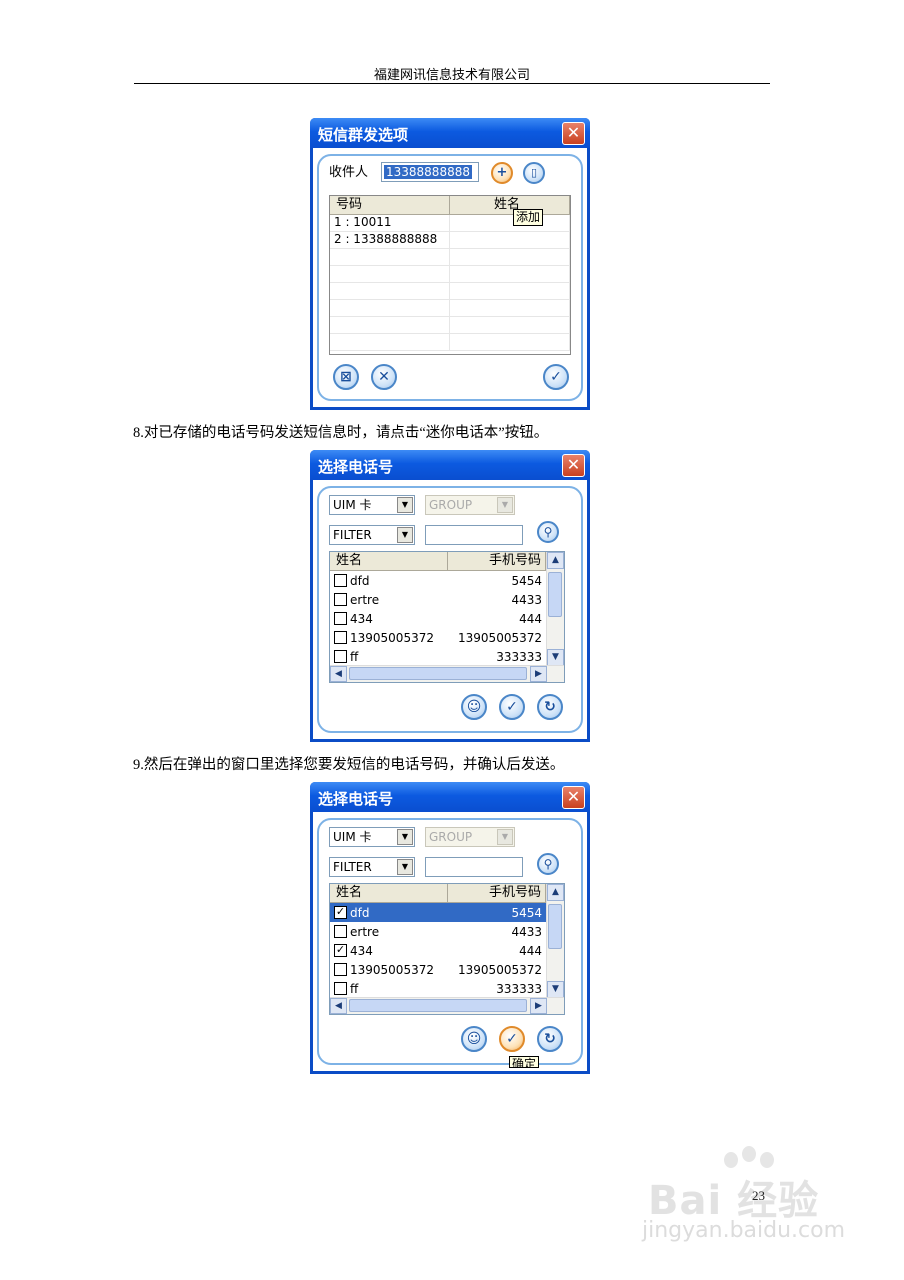  What do you see at coordinates (365, 599) in the screenshot?
I see `item-name: ertre` at bounding box center [365, 599].